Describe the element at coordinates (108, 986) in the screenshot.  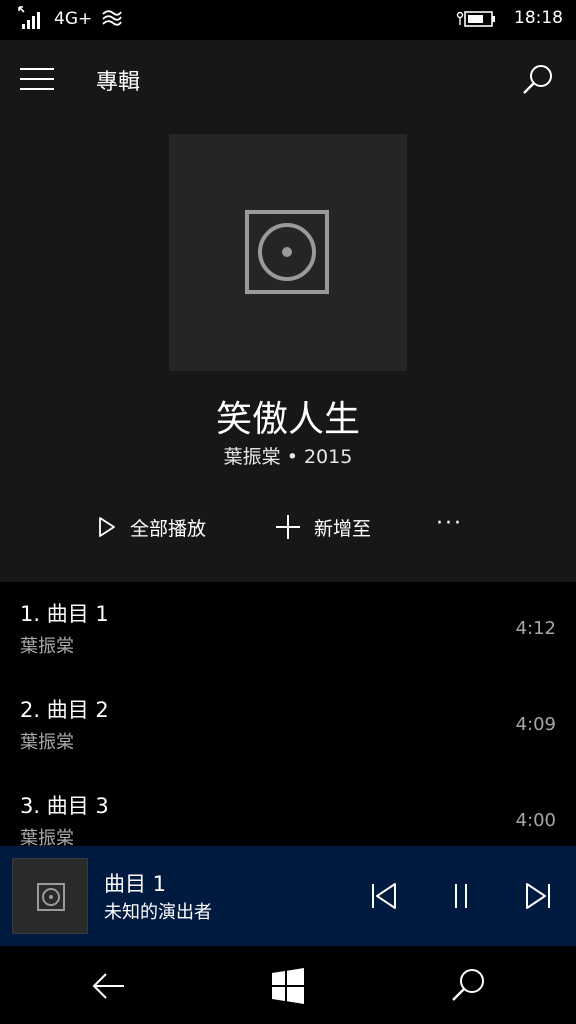
I see `back-arrow-icon` at that location.